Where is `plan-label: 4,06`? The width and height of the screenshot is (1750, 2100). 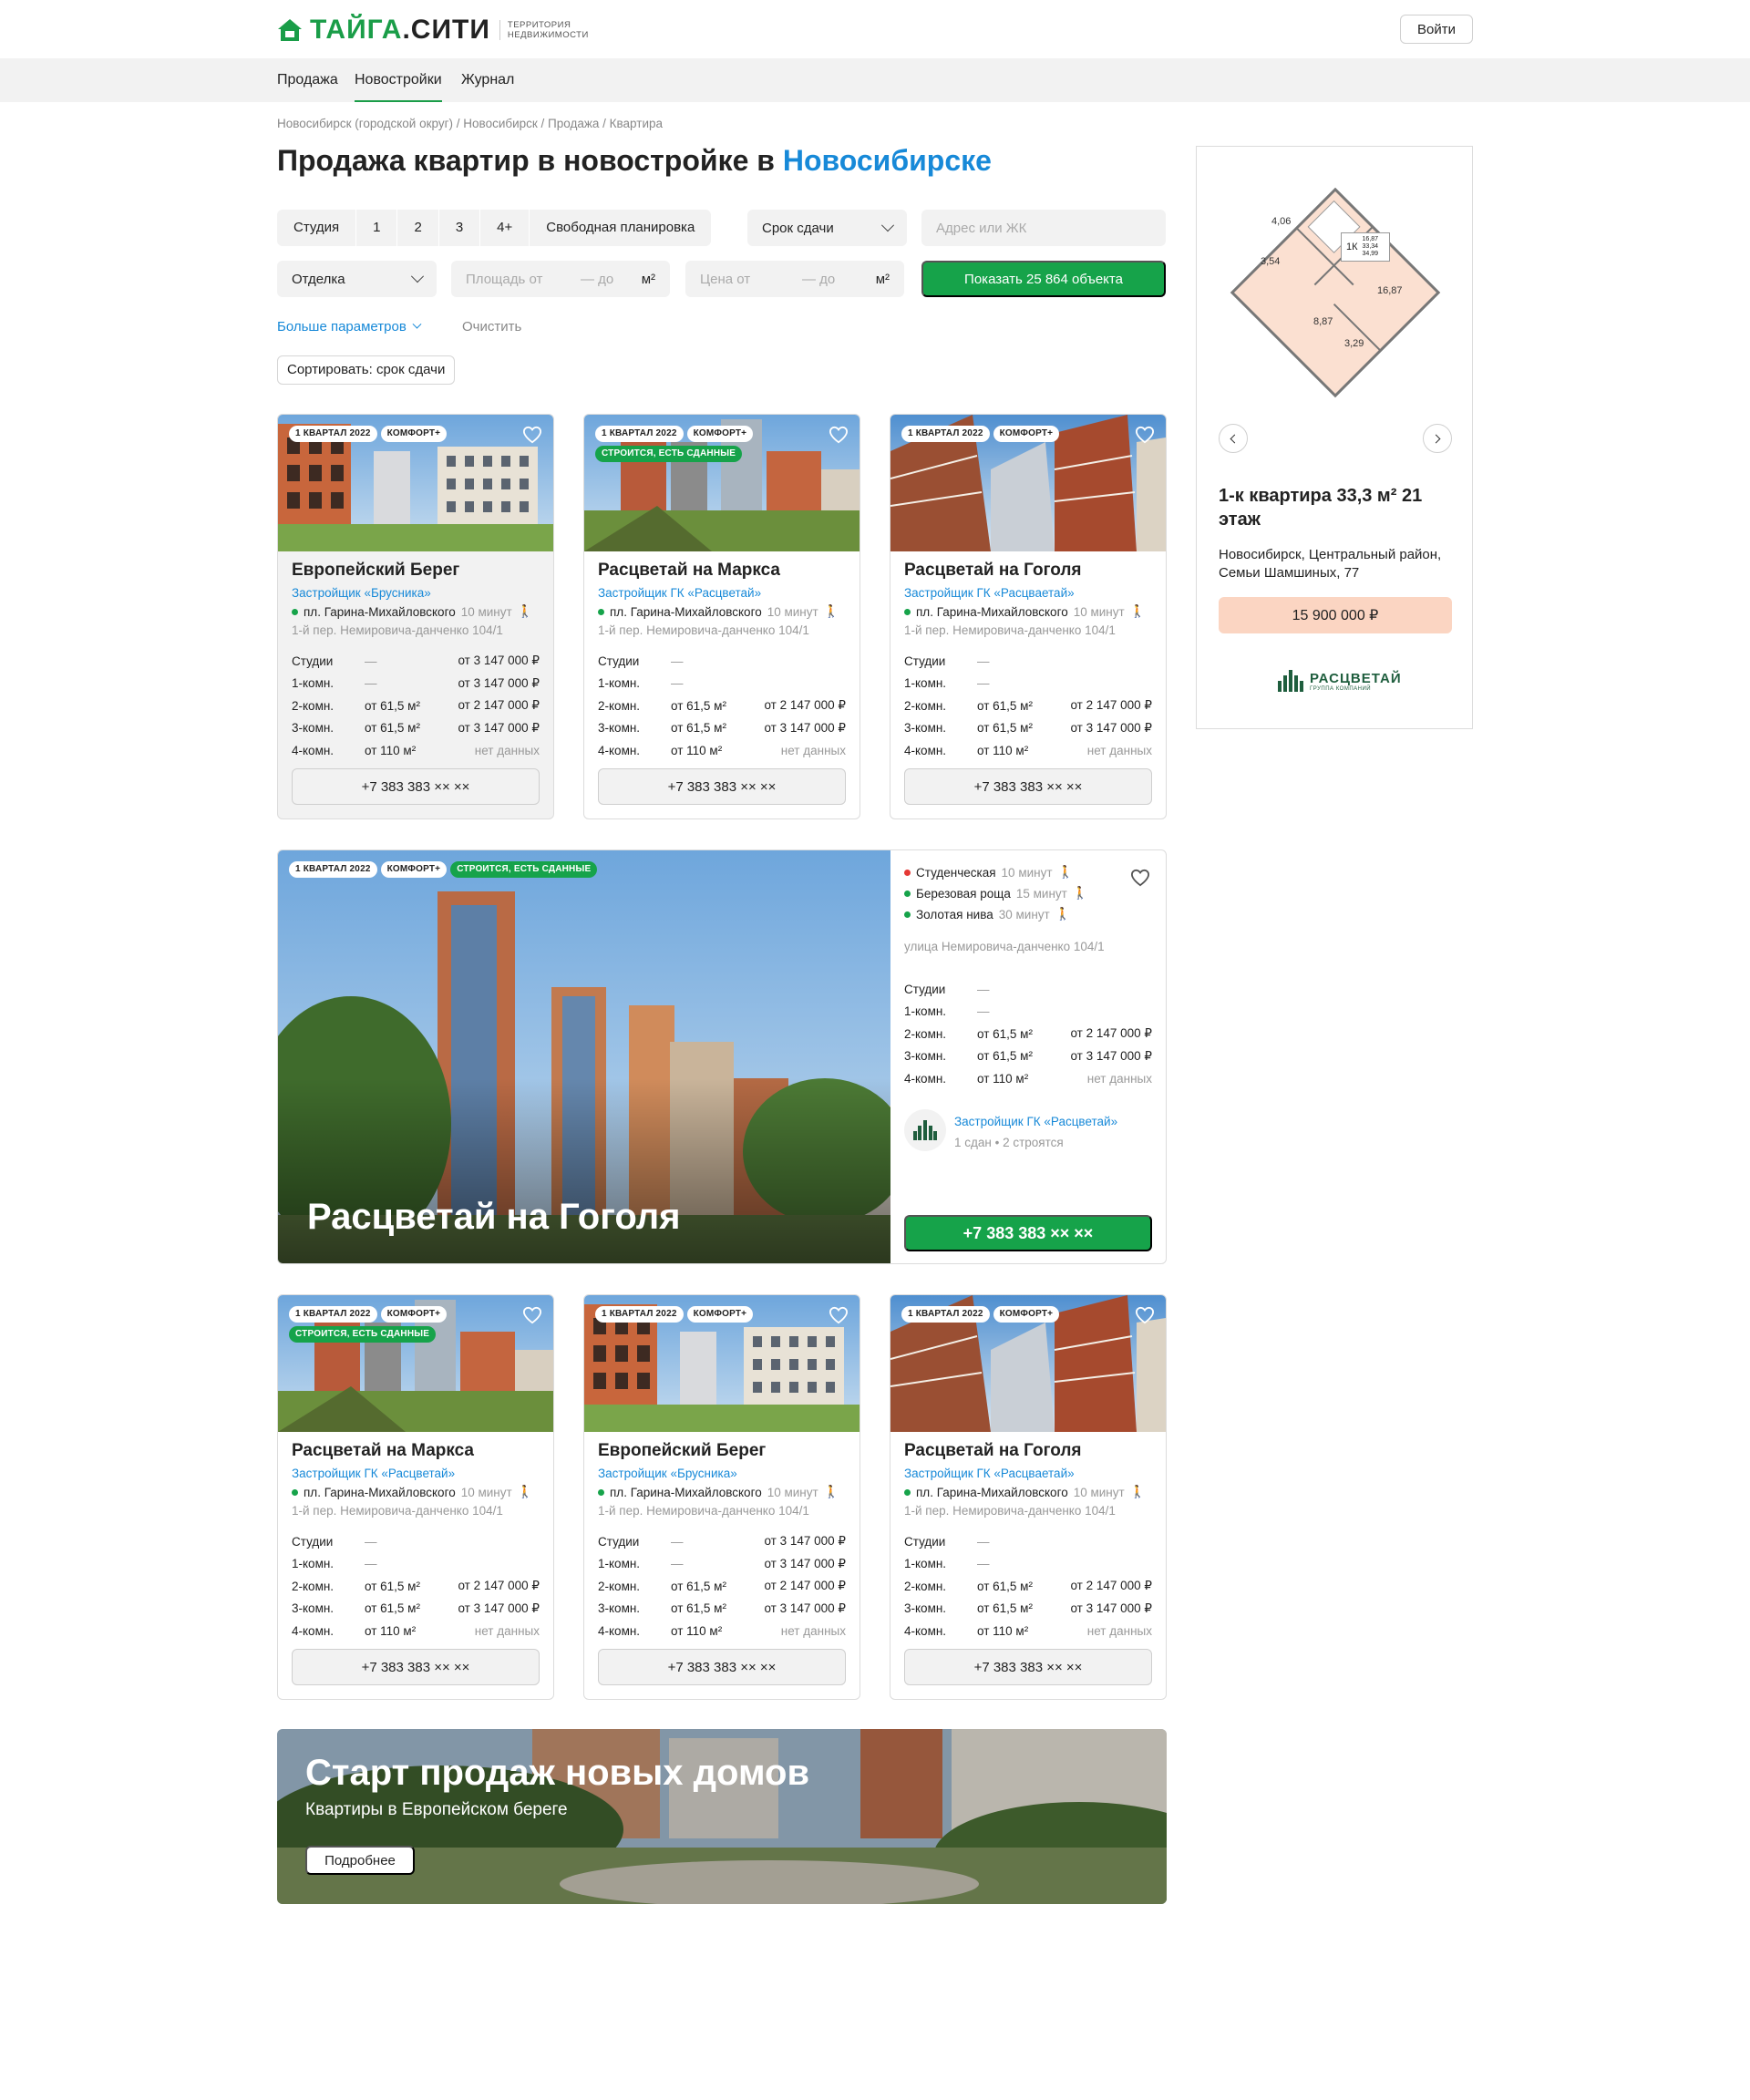 plan-label: 4,06 is located at coordinates (1282, 221).